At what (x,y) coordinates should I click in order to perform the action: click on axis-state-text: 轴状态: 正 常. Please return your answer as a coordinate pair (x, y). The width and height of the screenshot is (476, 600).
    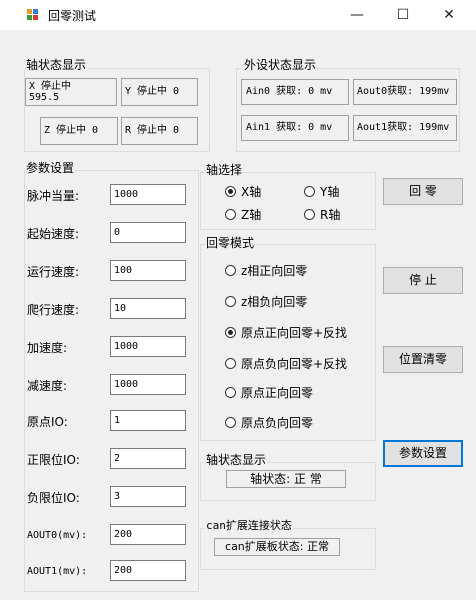
    Looking at the image, I should click on (286, 479).